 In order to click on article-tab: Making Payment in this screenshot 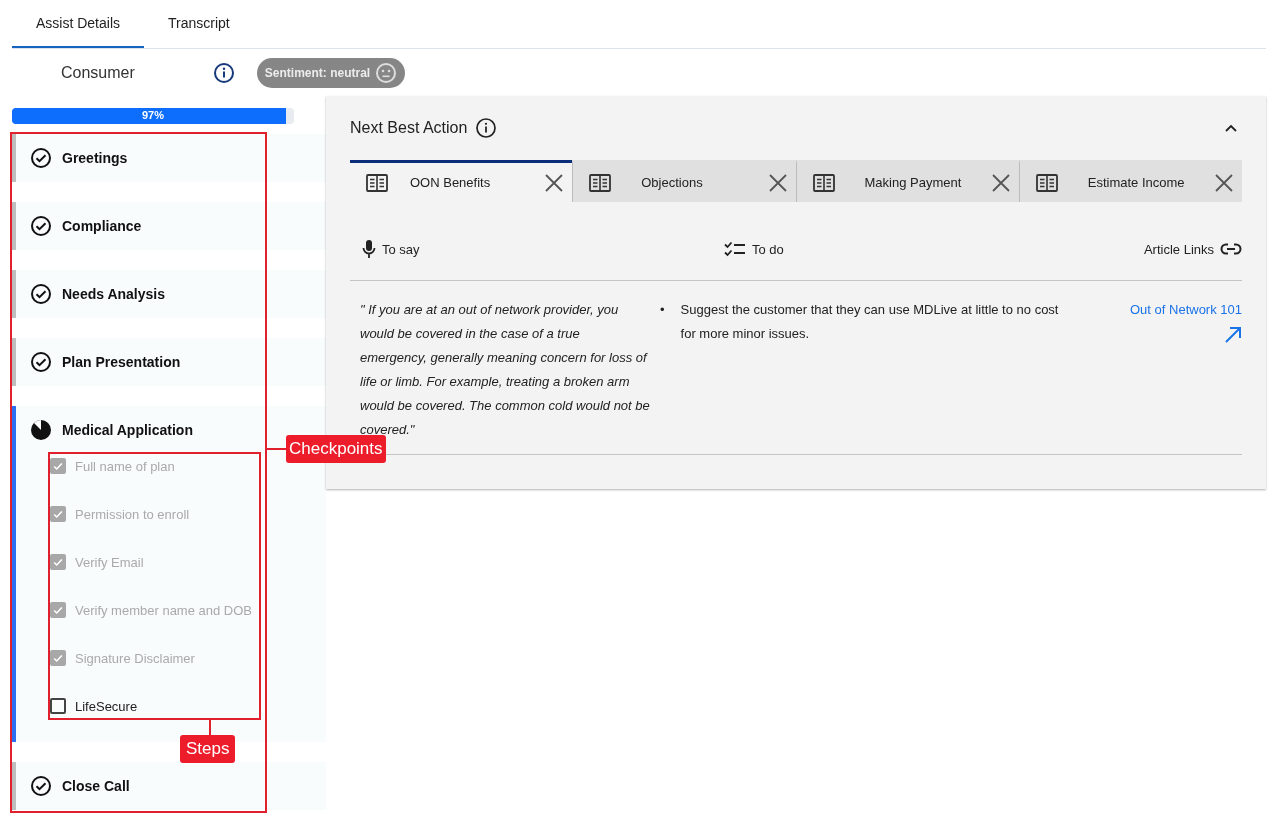, I will do `click(907, 181)`.